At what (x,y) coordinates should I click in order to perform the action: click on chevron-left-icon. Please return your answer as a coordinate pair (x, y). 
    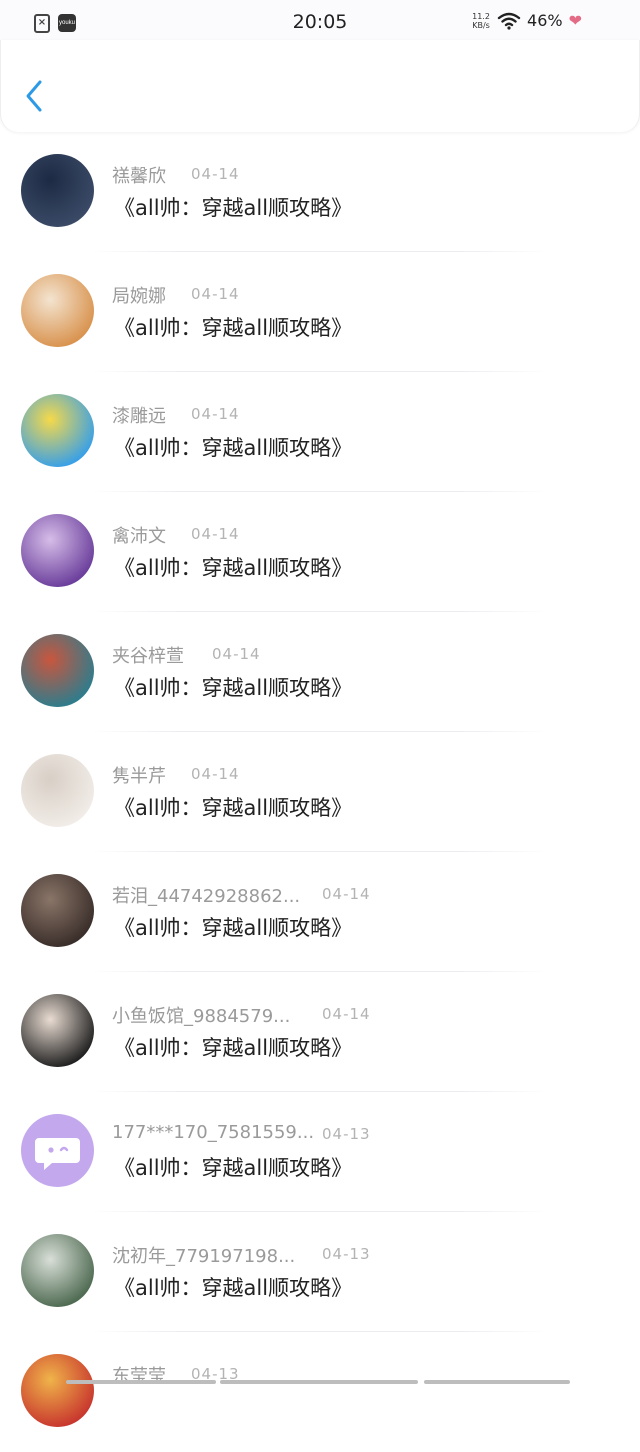
    Looking at the image, I should click on (34, 96).